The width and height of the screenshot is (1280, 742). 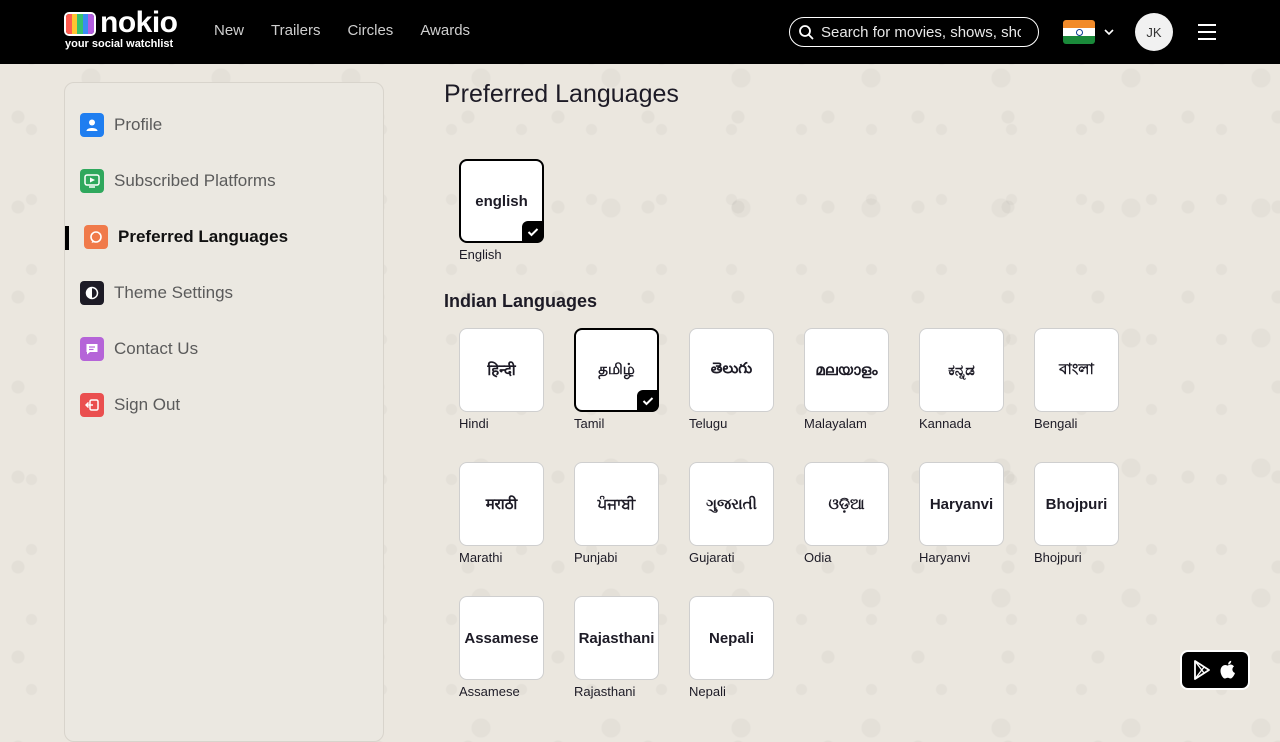 I want to click on sidebar-item-profile: Profile, so click(x=225, y=125).